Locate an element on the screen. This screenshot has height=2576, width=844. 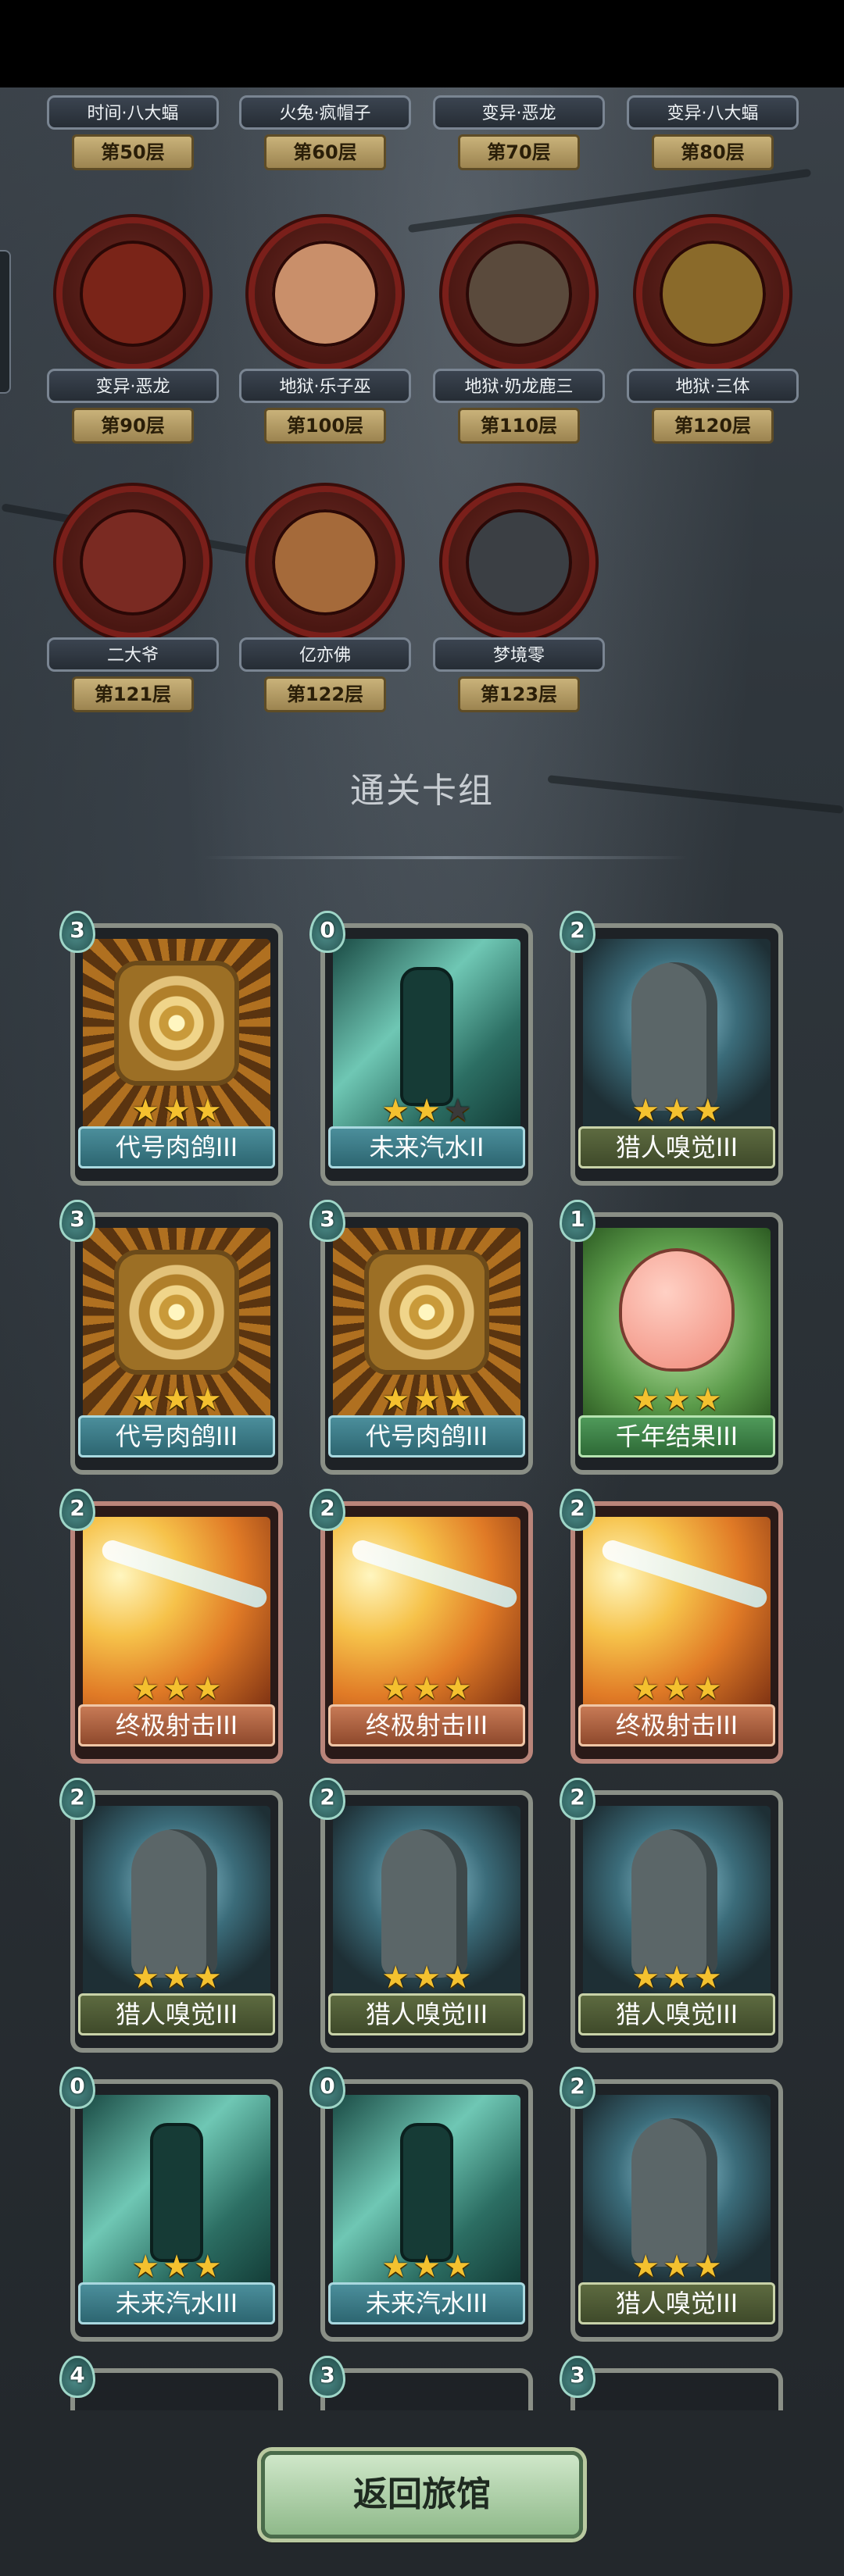
energy-cost-badge: 3 is located at coordinates (329, 1222).